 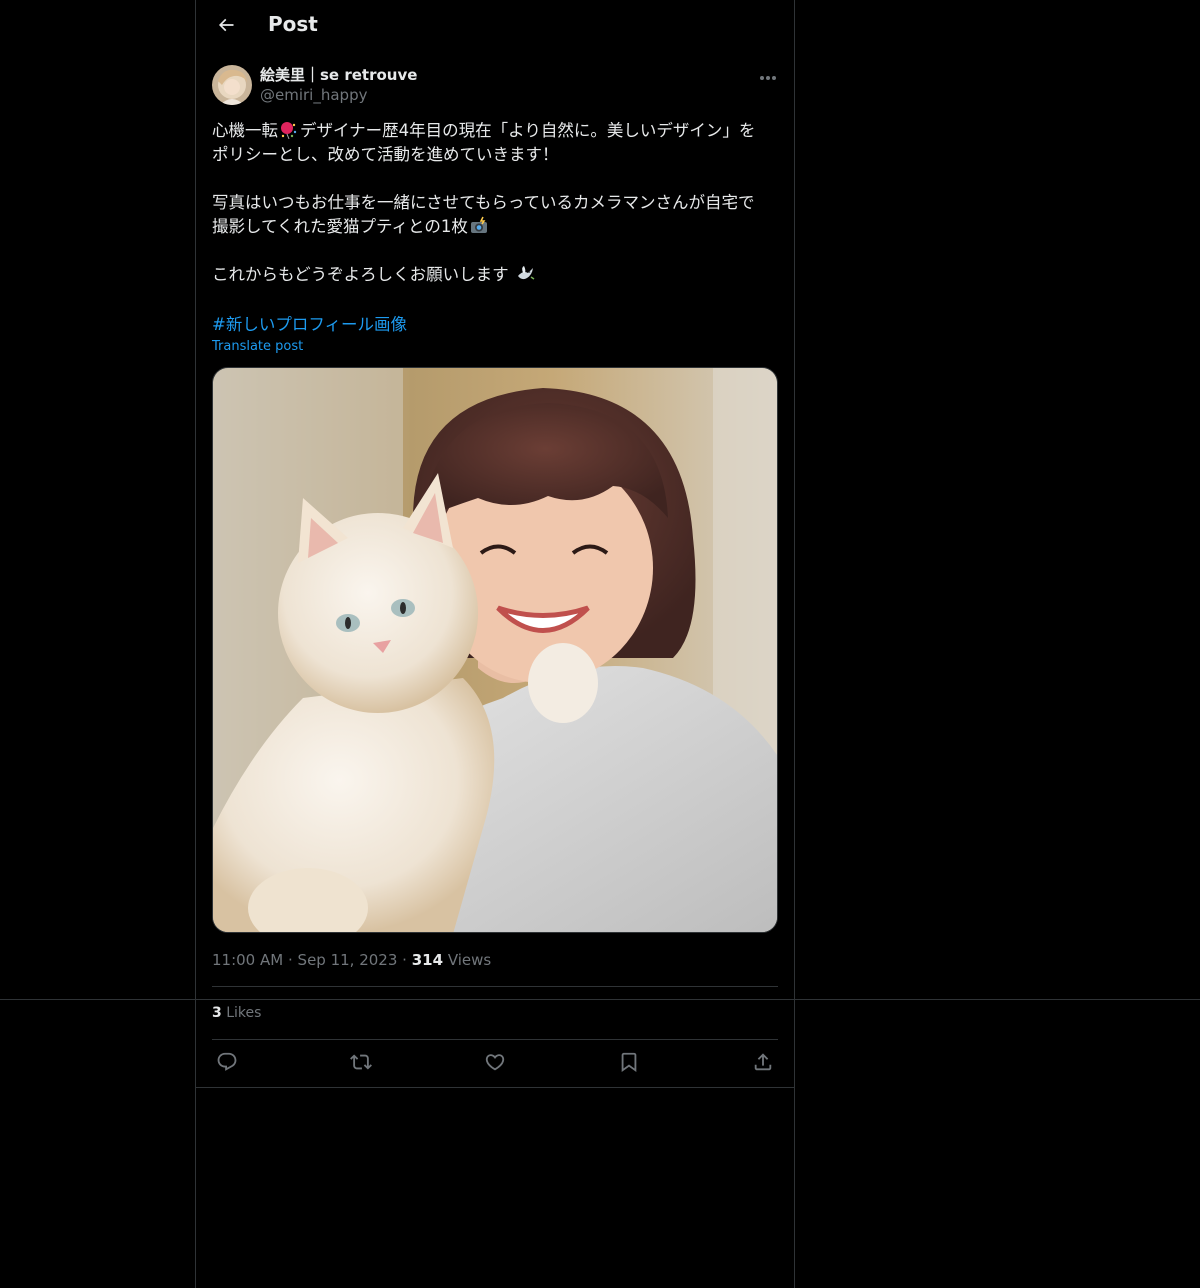 I want to click on back-button, so click(x=226, y=27).